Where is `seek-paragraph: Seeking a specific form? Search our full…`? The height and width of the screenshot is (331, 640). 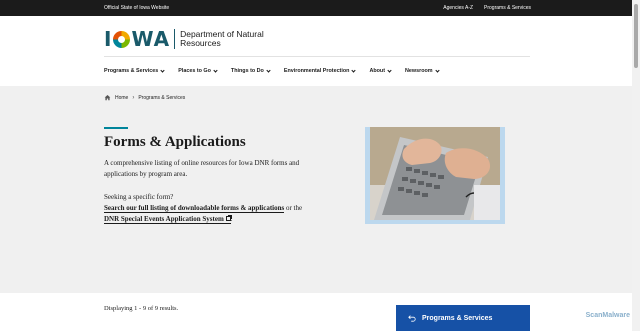 seek-paragraph: Seeking a specific form? Search our full… is located at coordinates (224, 208).